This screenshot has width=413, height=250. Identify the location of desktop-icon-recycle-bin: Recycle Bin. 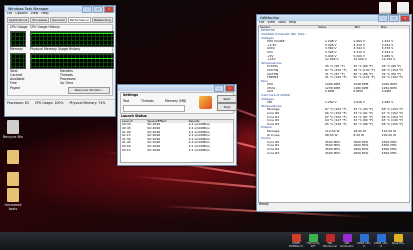
(13, 129).